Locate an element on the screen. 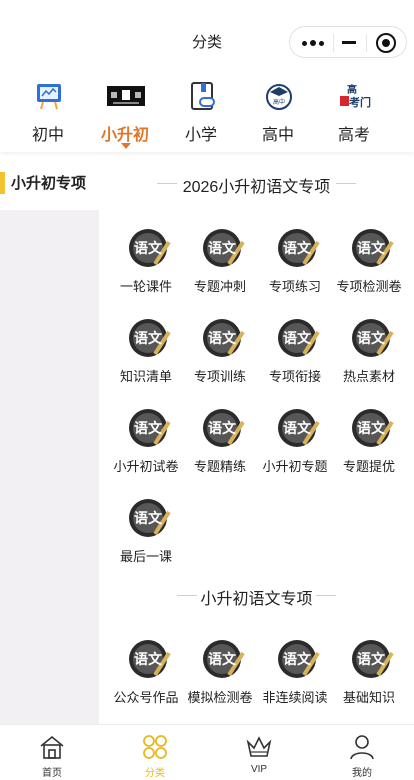 The height and width of the screenshot is (780, 414). nav-category: 分类 is located at coordinates (155, 752).